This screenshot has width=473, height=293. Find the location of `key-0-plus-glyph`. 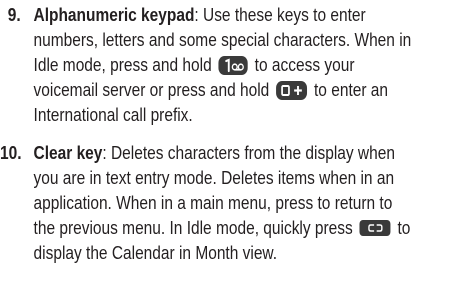

key-0-plus-glyph is located at coordinates (291, 90).